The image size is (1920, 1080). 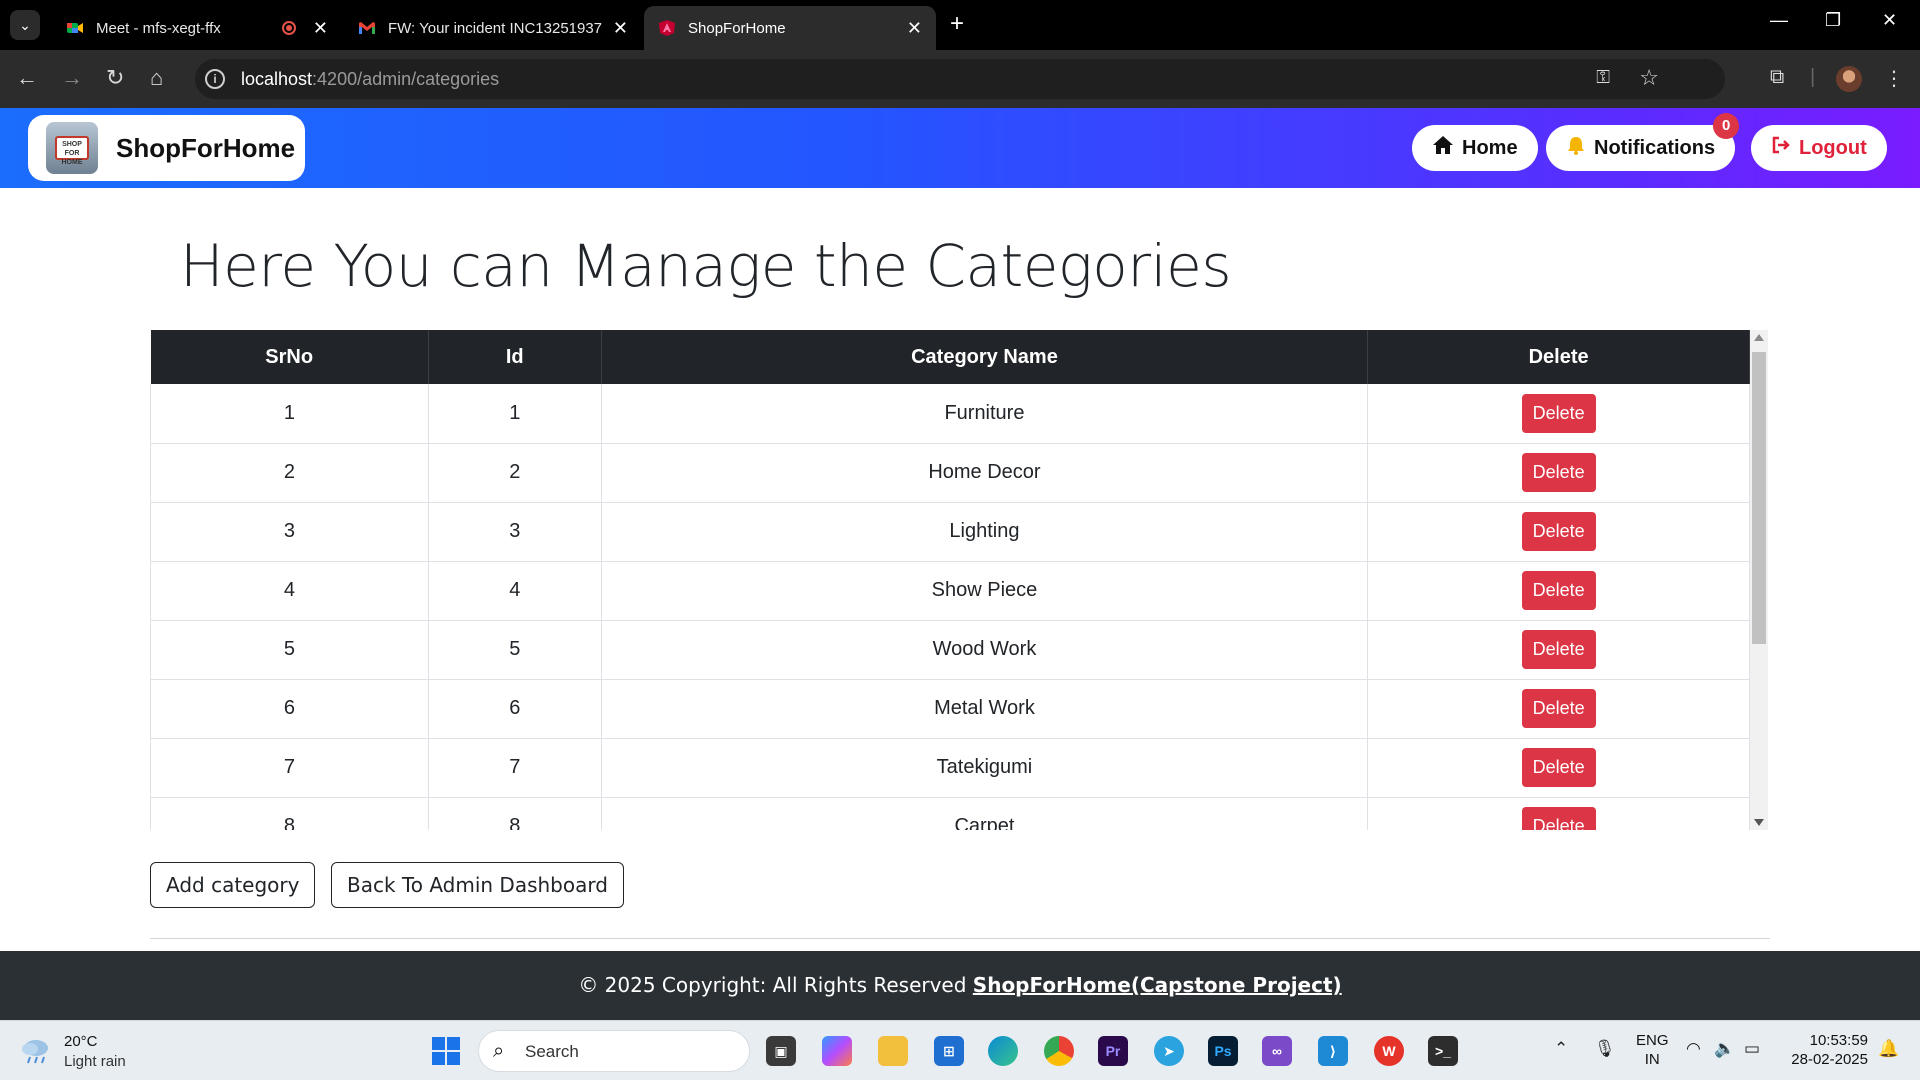 What do you see at coordinates (960, 79) in the screenshot?
I see `address-bar: i localhost:4200/admin/categories ⚿ ☆` at bounding box center [960, 79].